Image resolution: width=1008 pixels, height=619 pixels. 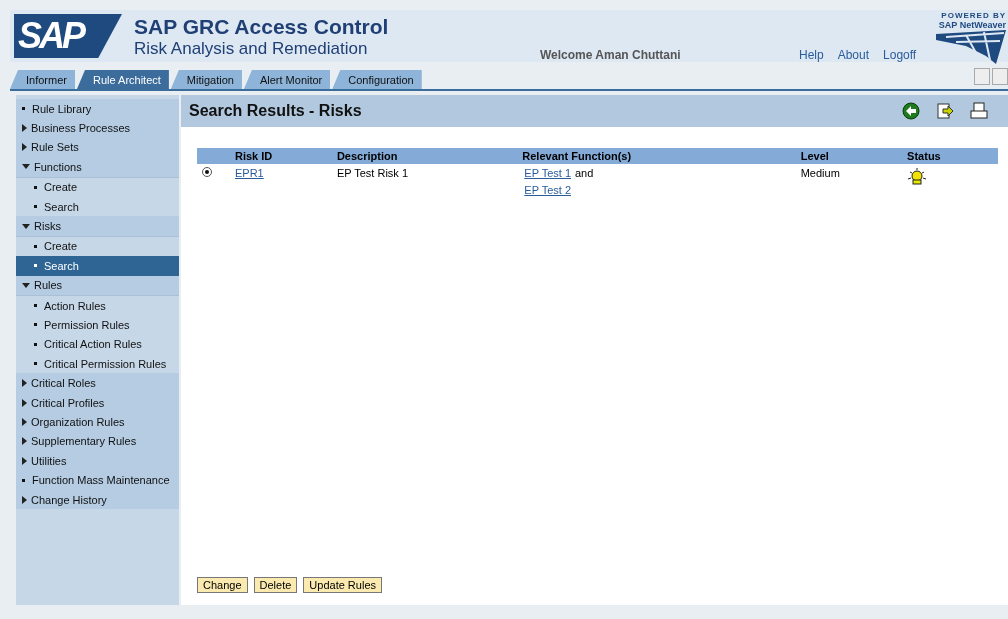 What do you see at coordinates (342, 585) in the screenshot?
I see `action-button: Update Rules` at bounding box center [342, 585].